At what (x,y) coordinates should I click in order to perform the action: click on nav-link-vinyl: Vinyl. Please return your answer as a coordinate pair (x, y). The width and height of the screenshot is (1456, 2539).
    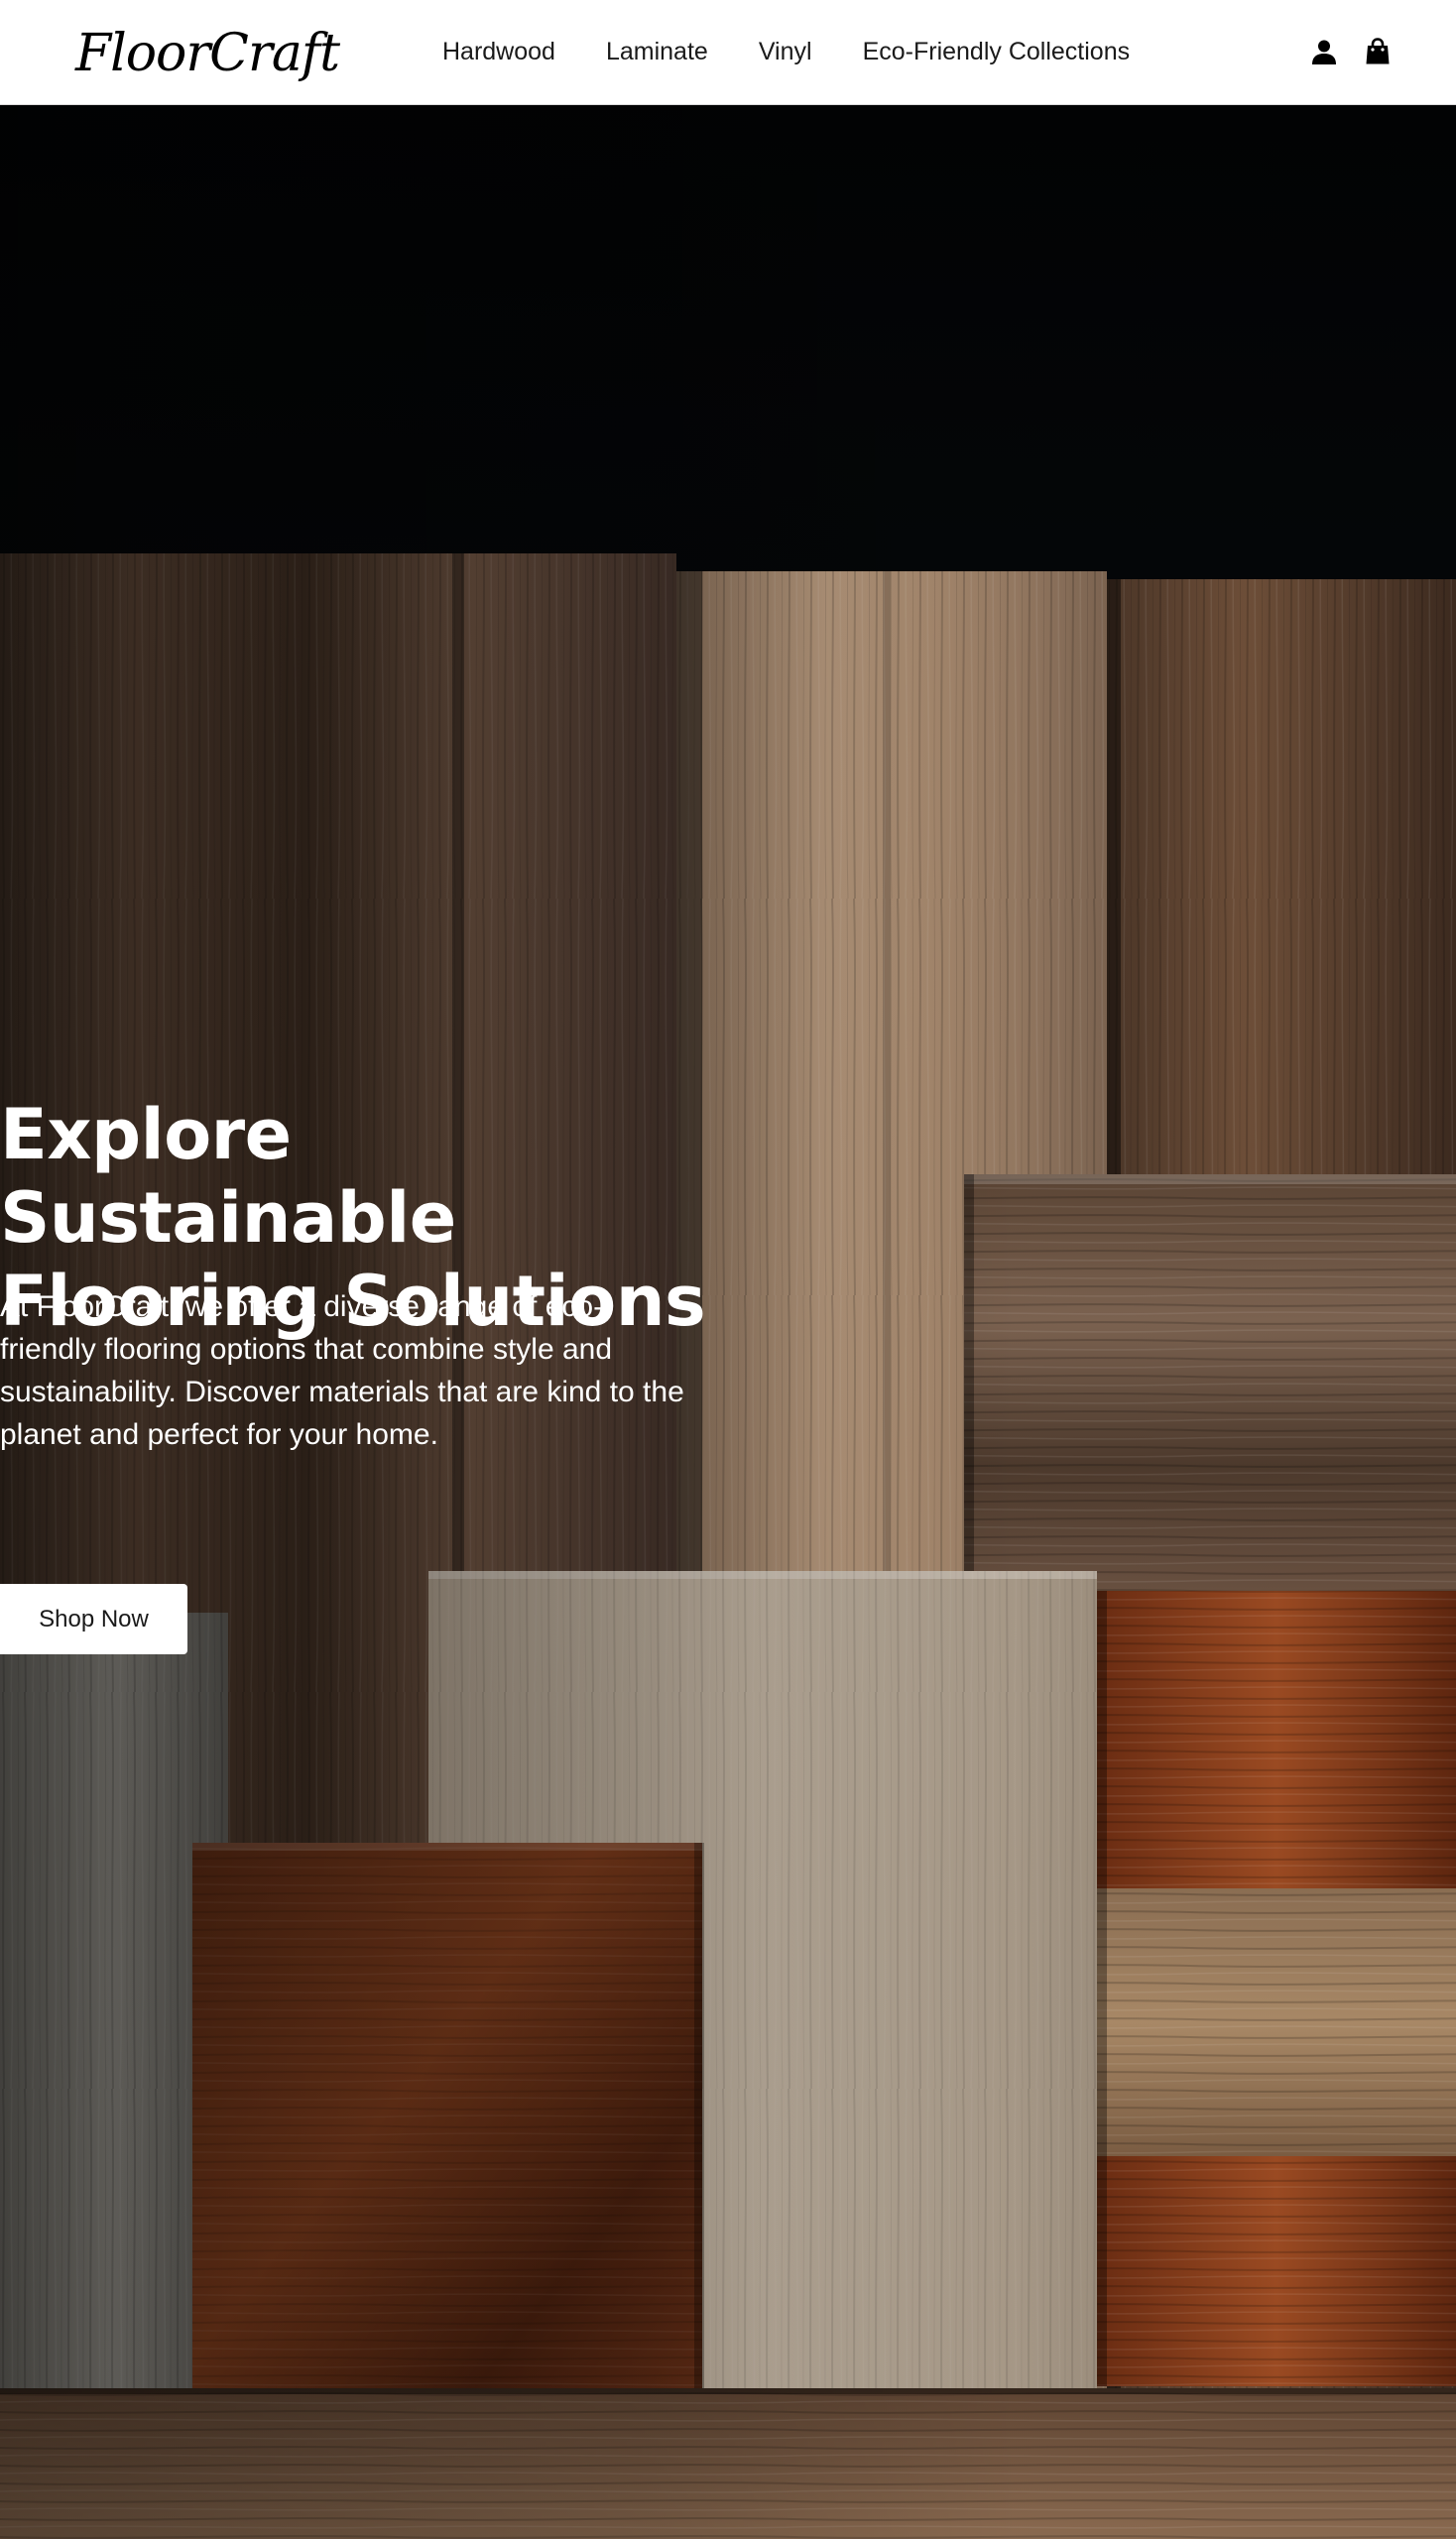
    Looking at the image, I should click on (785, 52).